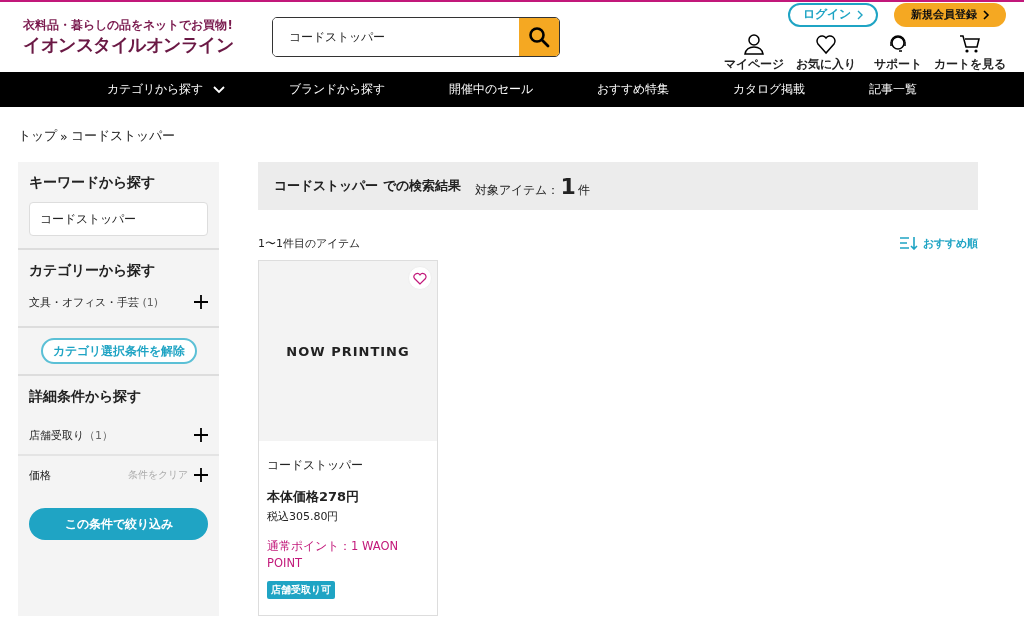  I want to click on tax-price: 税込305.80円, so click(303, 516).